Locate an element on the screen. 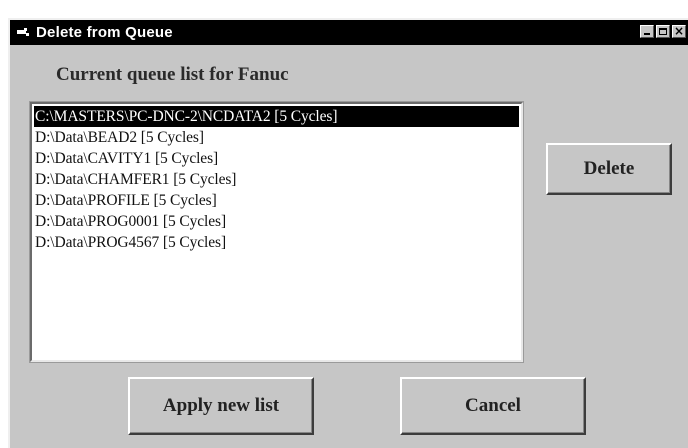  minimize-button is located at coordinates (647, 31).